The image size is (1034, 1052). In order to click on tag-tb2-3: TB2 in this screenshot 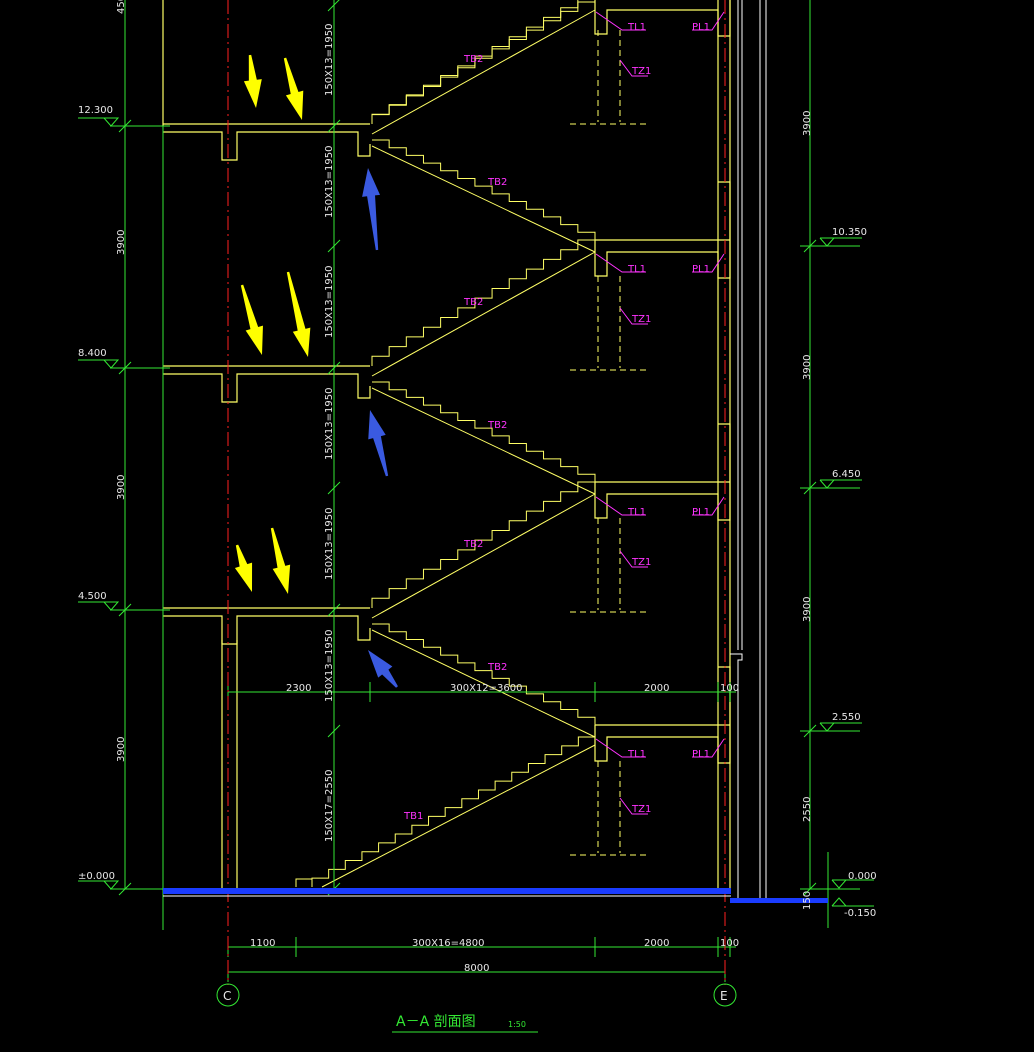, I will do `click(497, 425)`.